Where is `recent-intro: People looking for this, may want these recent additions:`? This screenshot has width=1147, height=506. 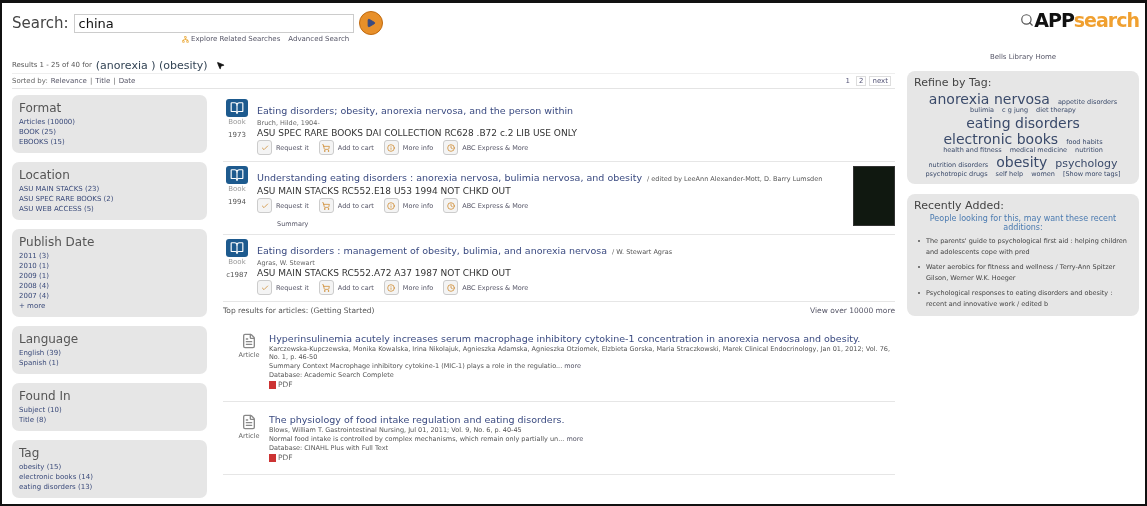
recent-intro: People looking for this, may want these recent additions: is located at coordinates (1023, 223).